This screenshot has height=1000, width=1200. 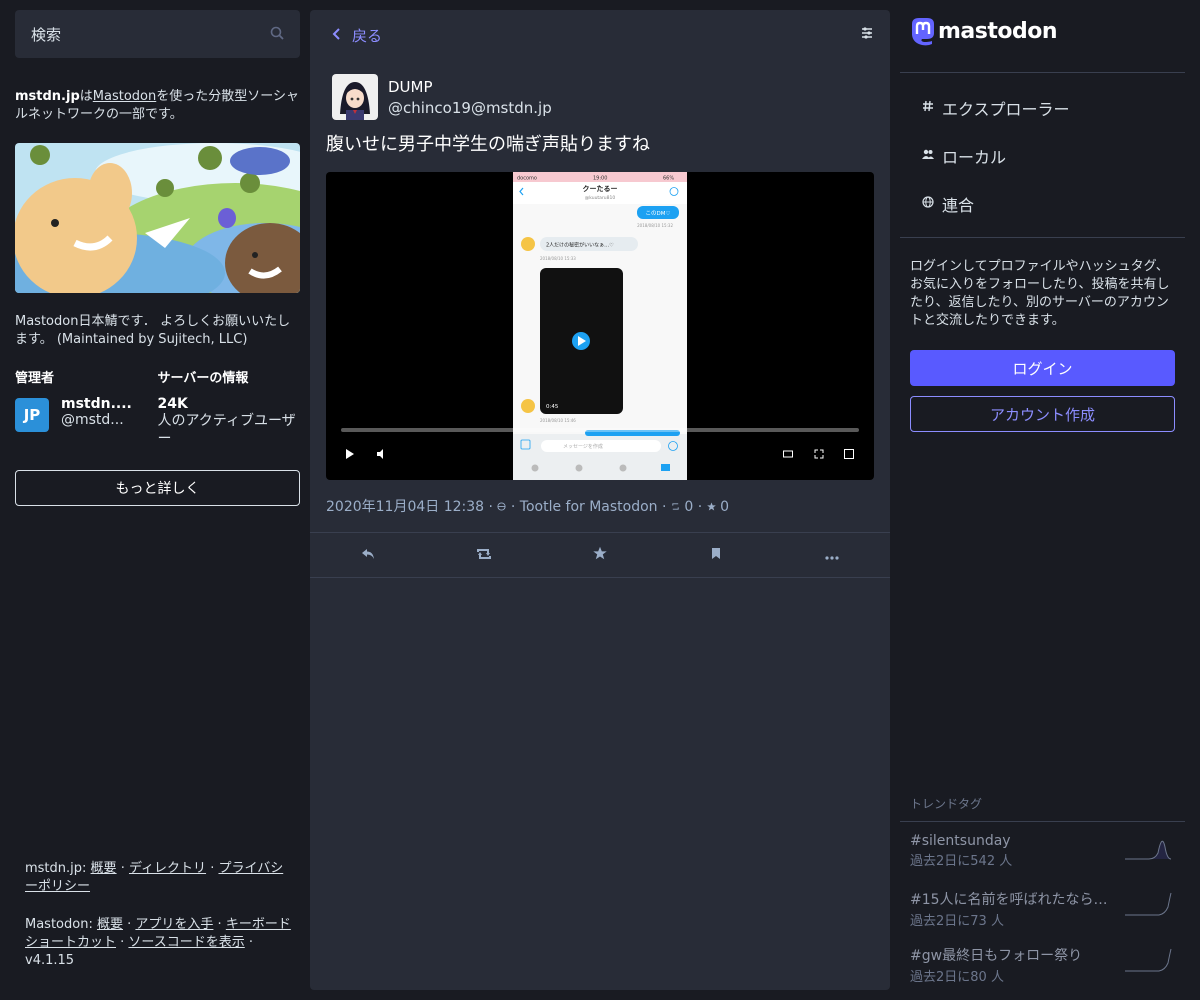 I want to click on chat-bubble-left: 2人だけの秘密がいいなぁ…♡, so click(x=580, y=245).